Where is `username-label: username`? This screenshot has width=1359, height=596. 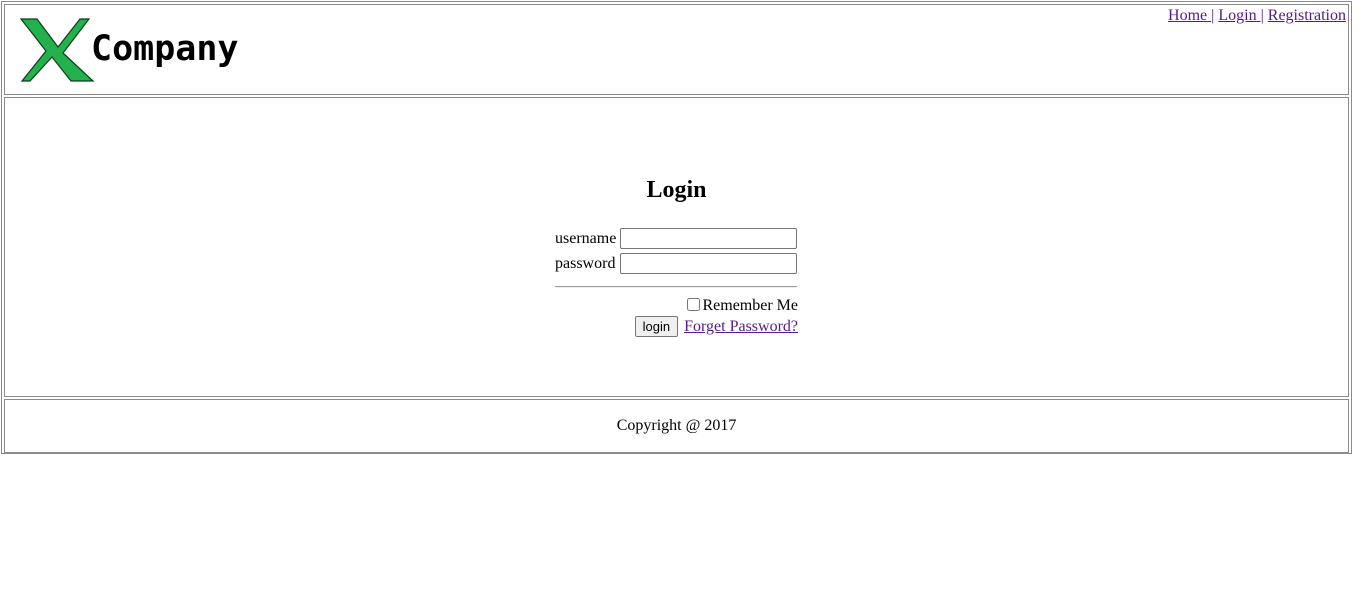 username-label: username is located at coordinates (586, 238).